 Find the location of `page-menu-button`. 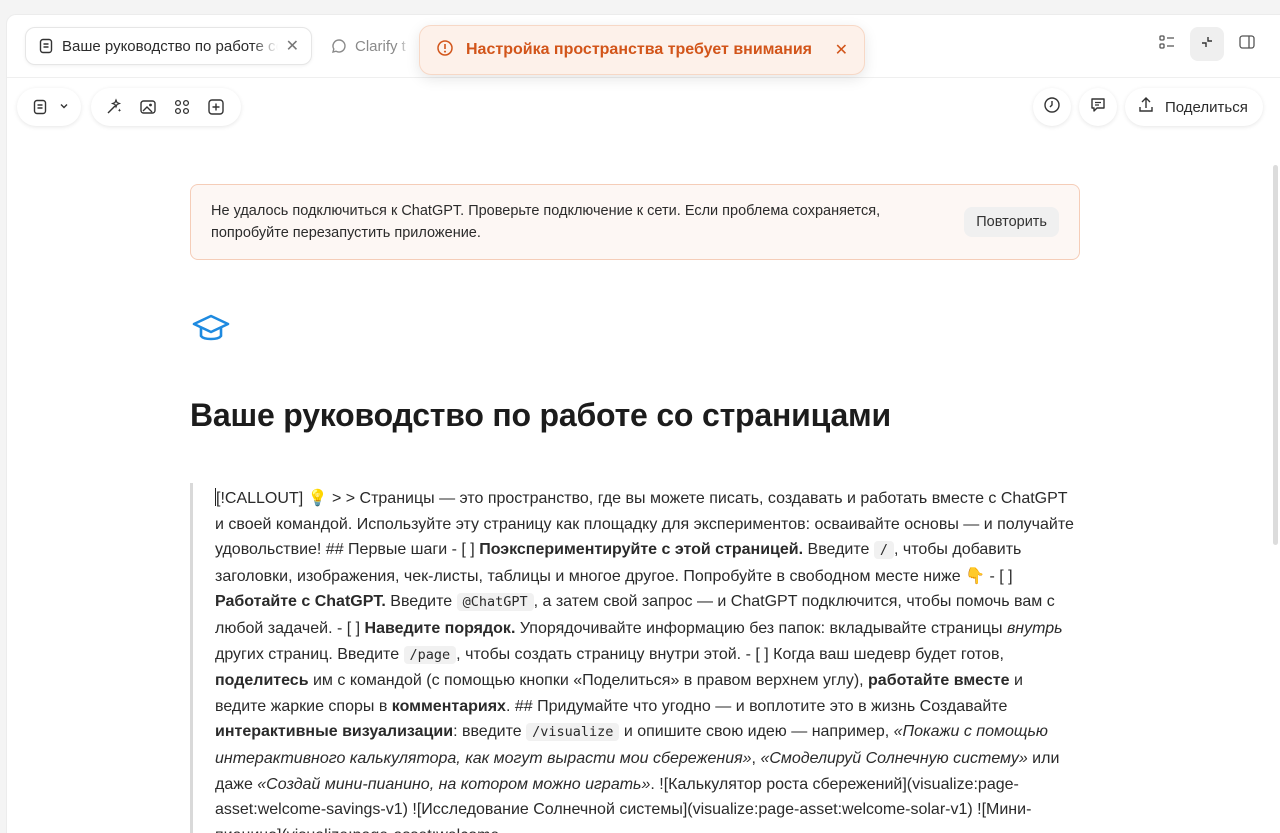

page-menu-button is located at coordinates (49, 107).